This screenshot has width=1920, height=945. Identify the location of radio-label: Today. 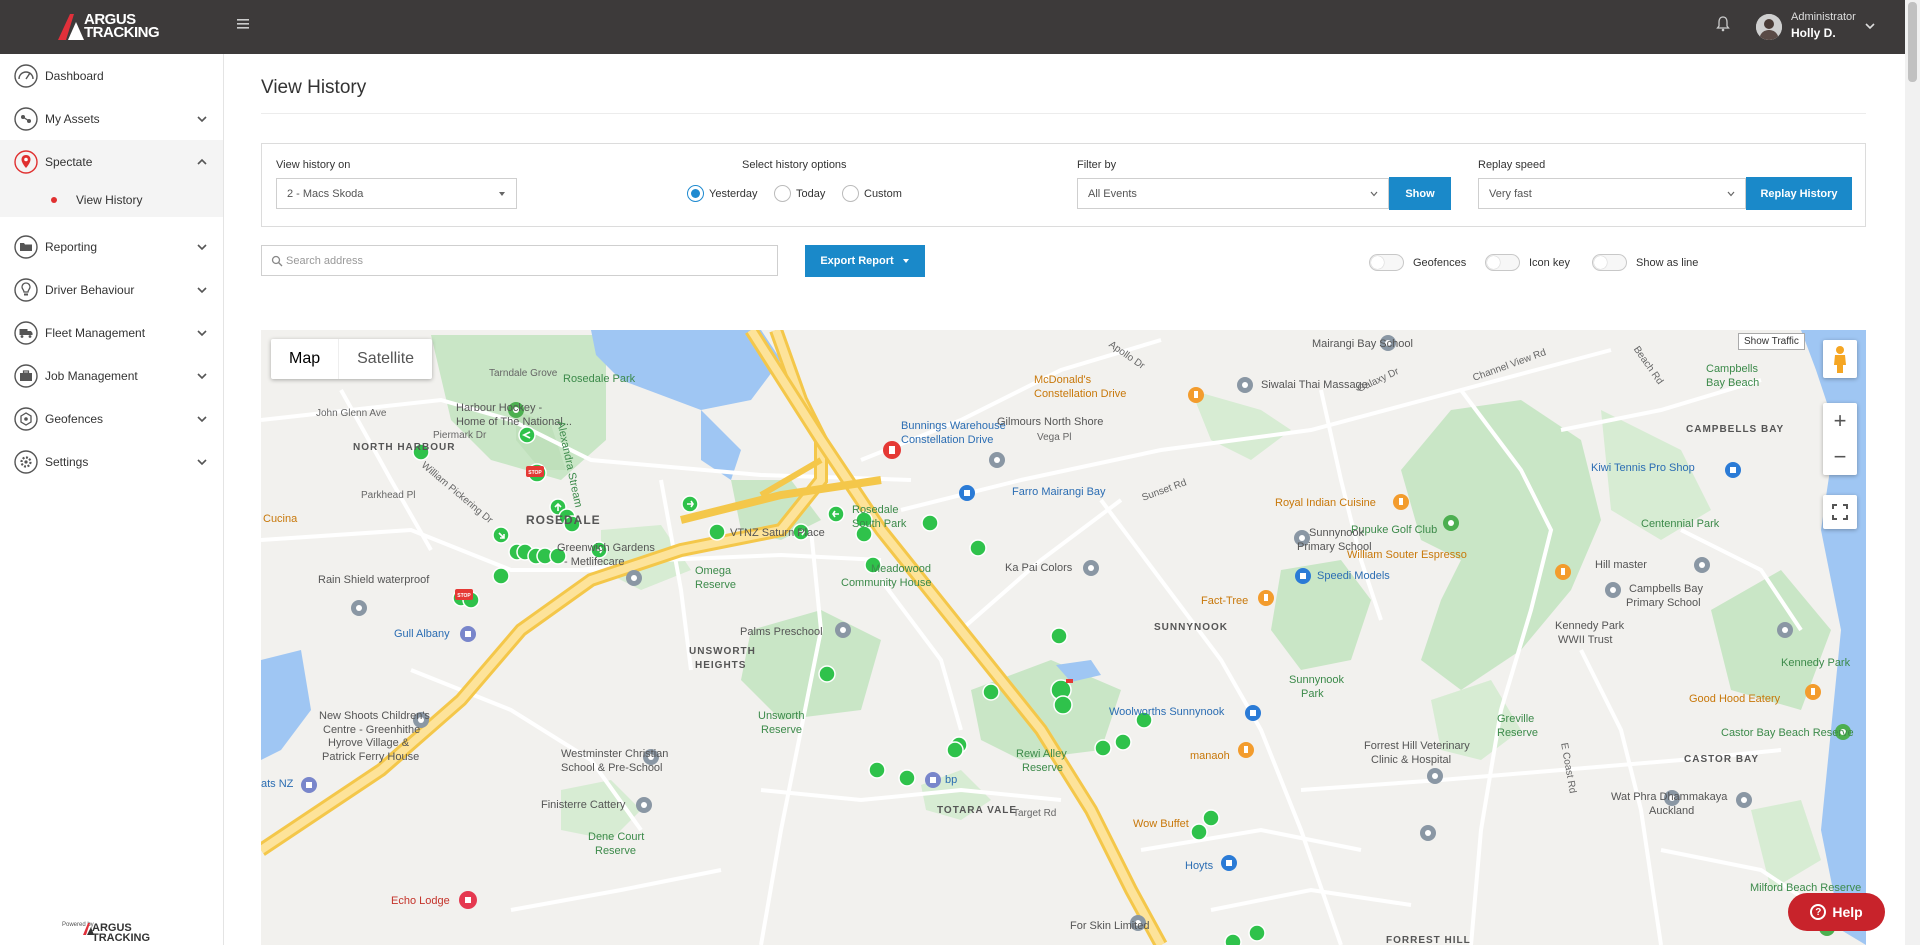
(811, 193).